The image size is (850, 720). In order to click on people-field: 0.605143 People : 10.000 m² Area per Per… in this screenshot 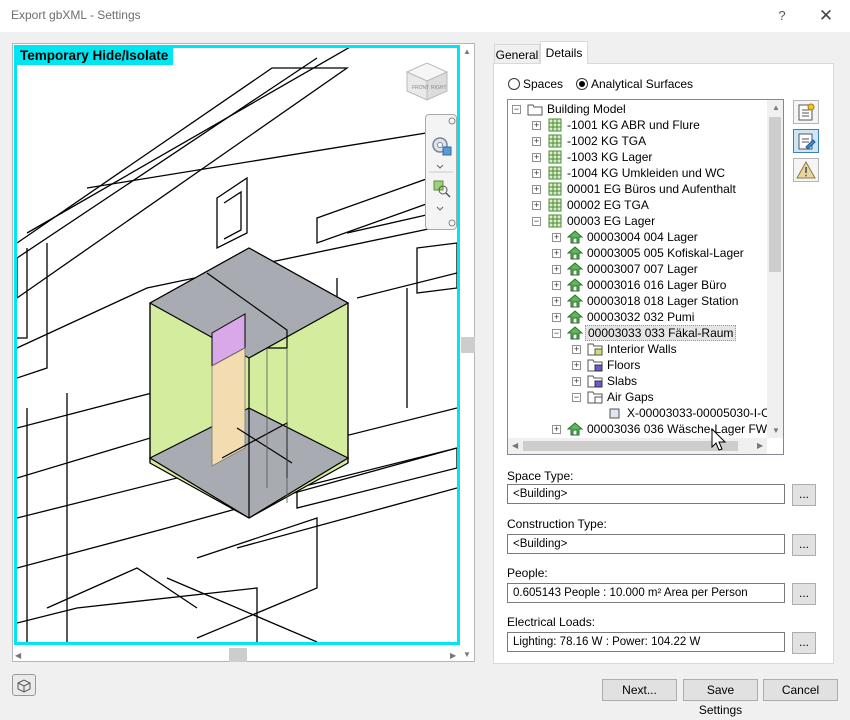, I will do `click(646, 593)`.